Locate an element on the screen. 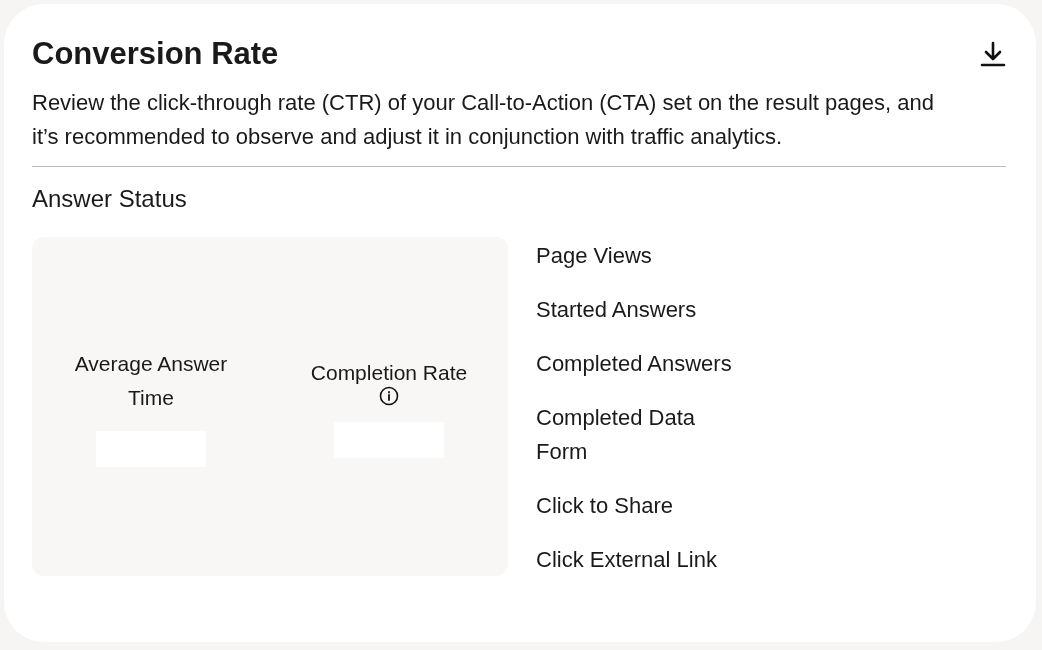 Image resolution: width=1042 pixels, height=650 pixels. metric-label: Completion Rate is located at coordinates (389, 372).